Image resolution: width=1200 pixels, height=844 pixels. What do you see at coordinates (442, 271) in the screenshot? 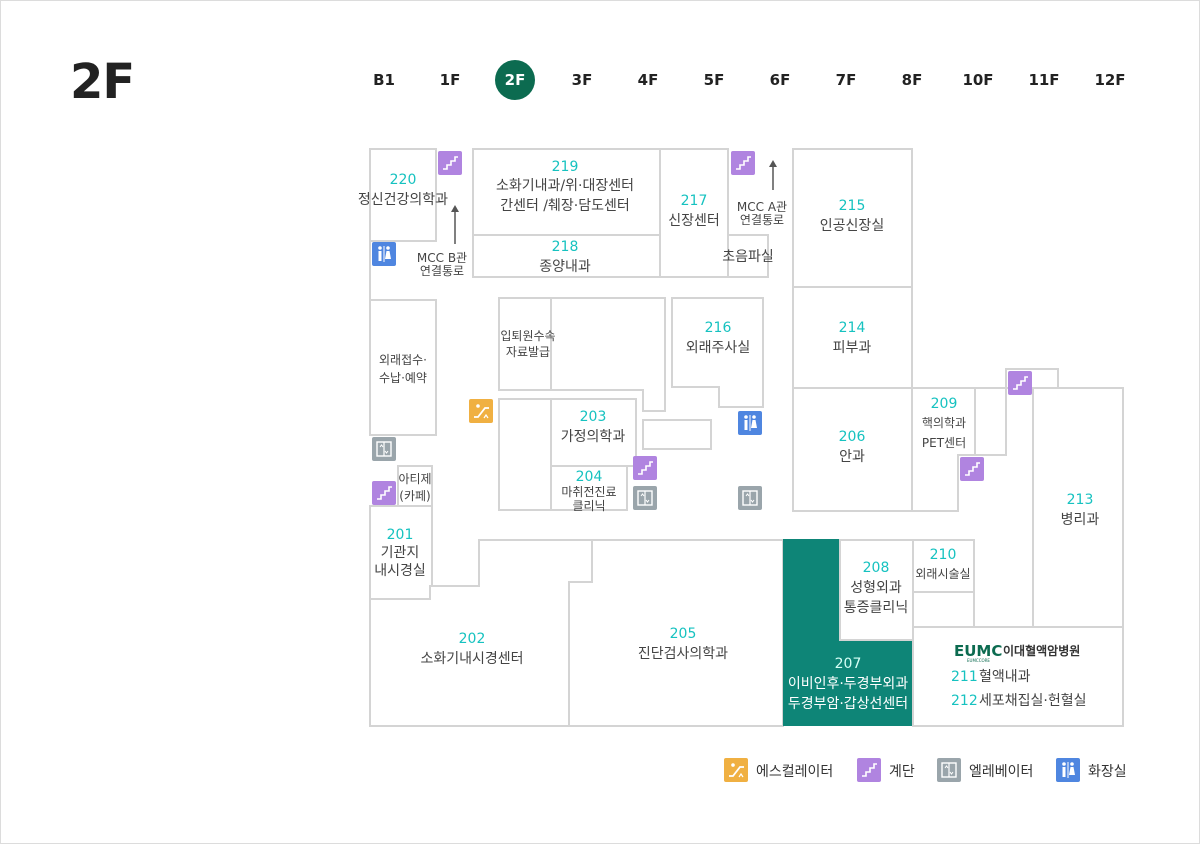
I see `mcc-b-label-line2: 연결통로` at bounding box center [442, 271].